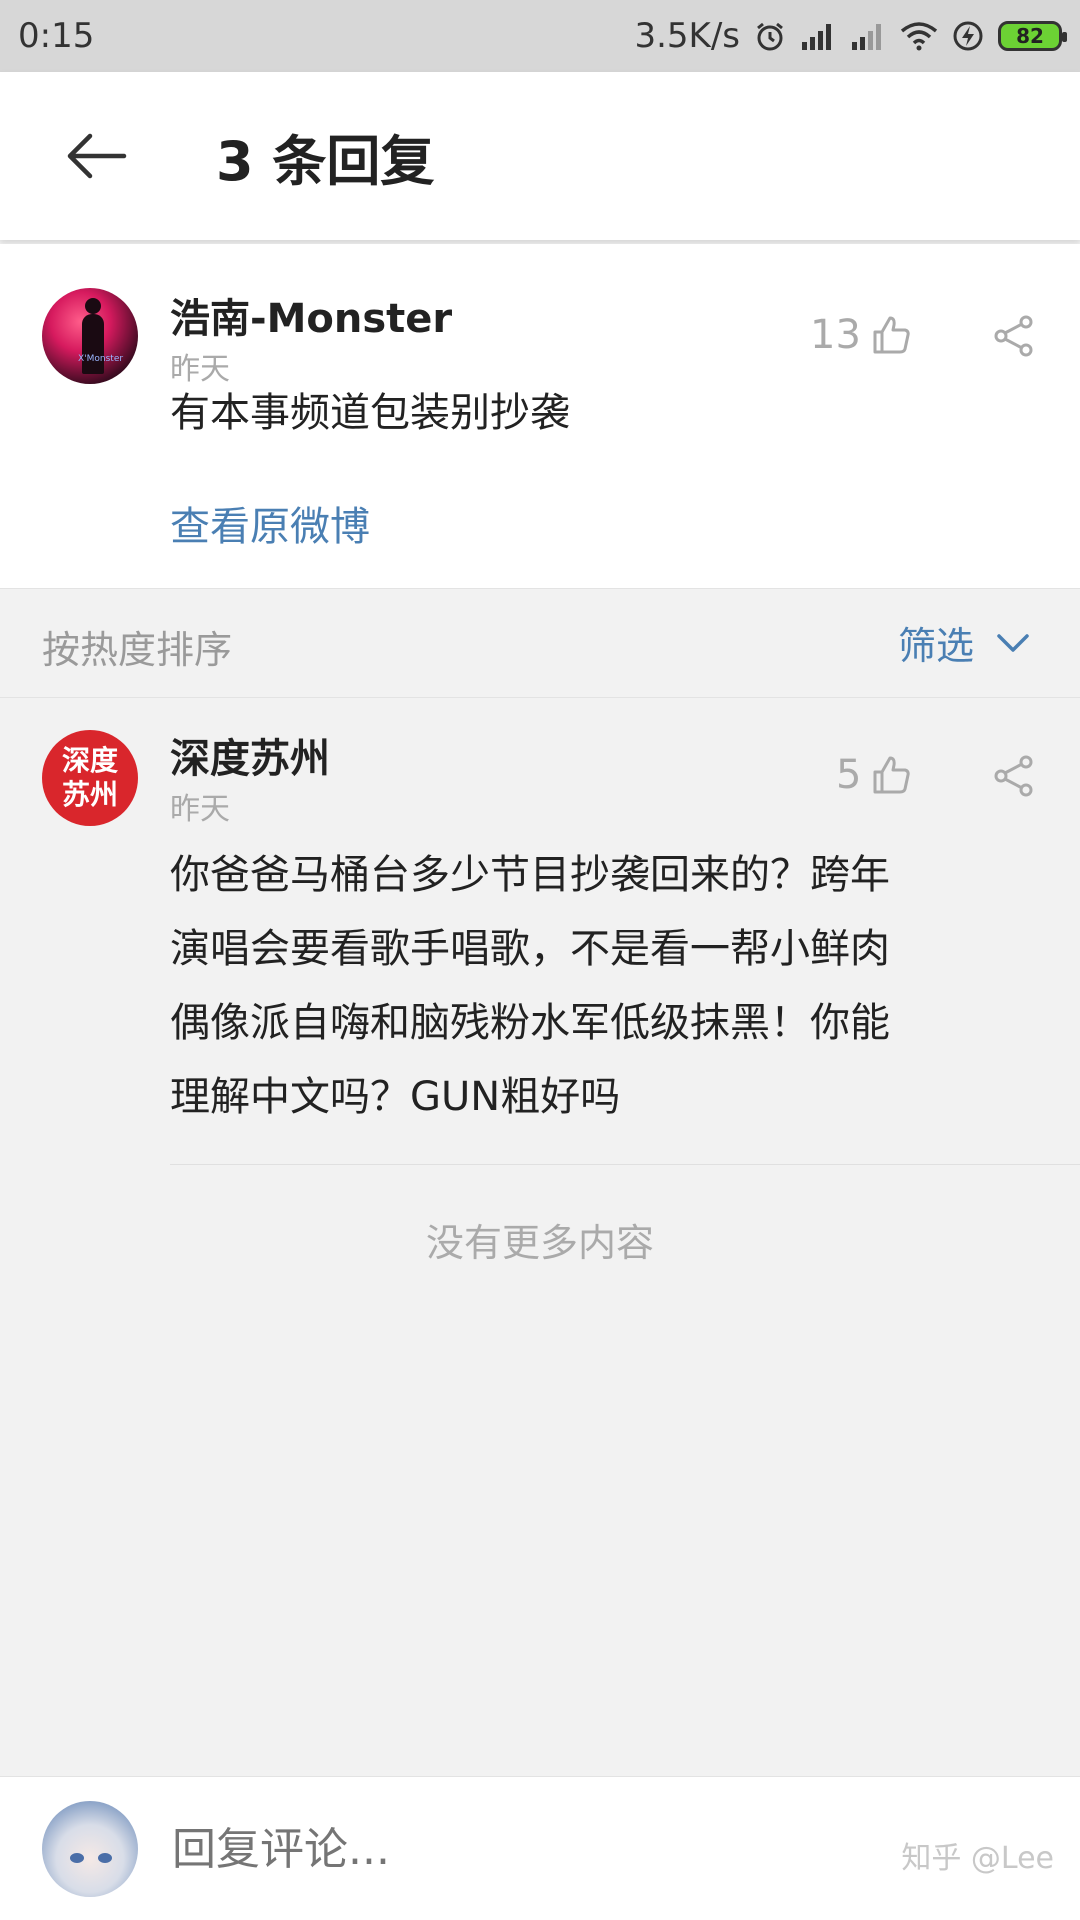  I want to click on comment-text: 有本事频道包装别抄袭, so click(370, 413).